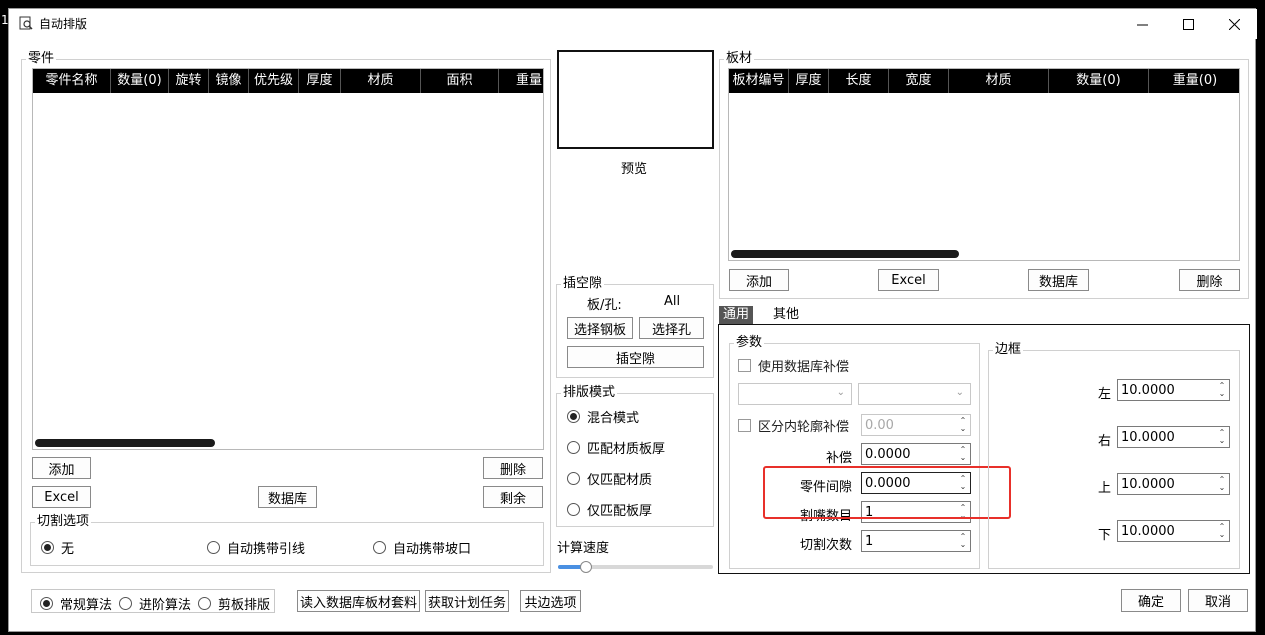 The width and height of the screenshot is (1265, 635). I want to click on plates-col-quantity: 数量(0), so click(1099, 81).